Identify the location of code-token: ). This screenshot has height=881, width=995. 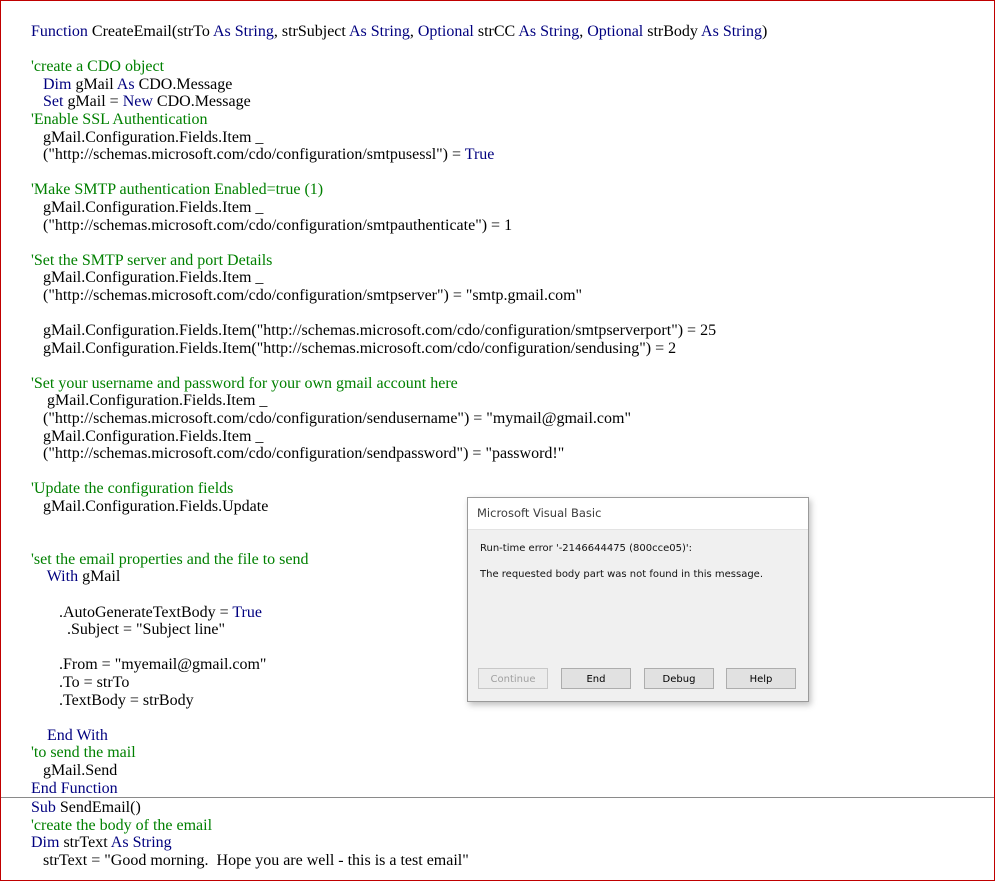
(764, 31).